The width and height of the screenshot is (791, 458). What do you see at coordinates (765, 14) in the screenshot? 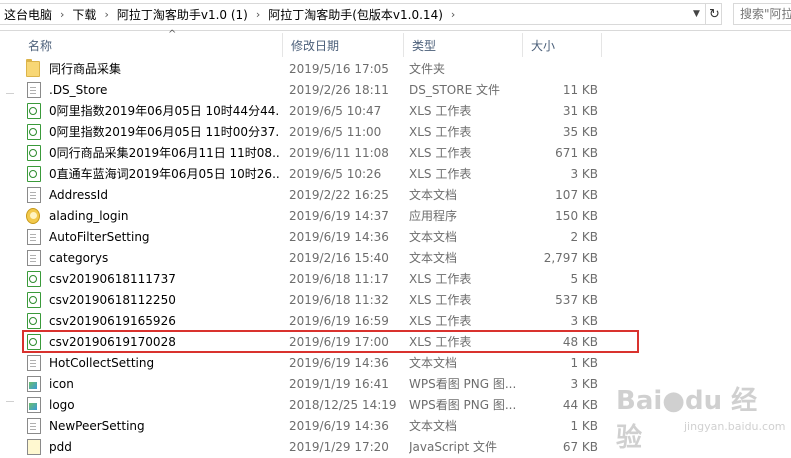
I see `search-input` at bounding box center [765, 14].